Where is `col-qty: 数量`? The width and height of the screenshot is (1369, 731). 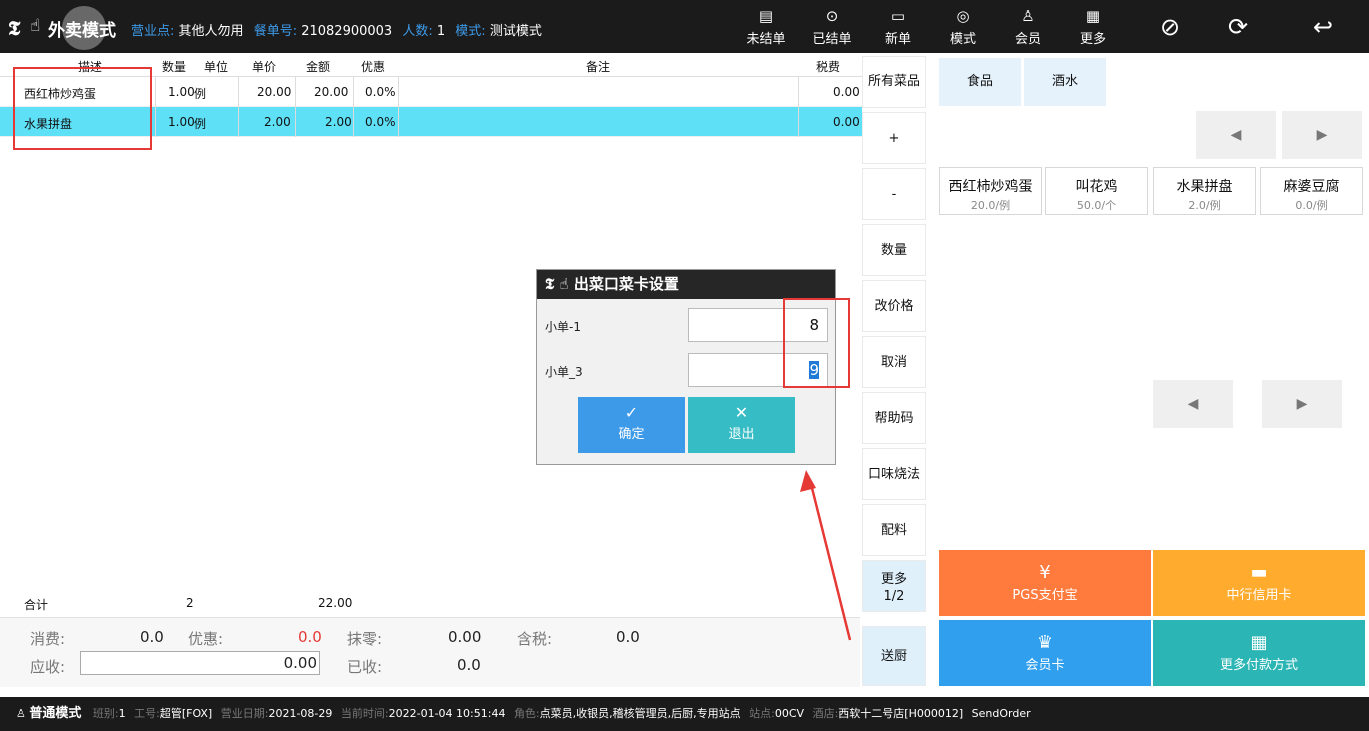 col-qty: 数量 is located at coordinates (174, 67).